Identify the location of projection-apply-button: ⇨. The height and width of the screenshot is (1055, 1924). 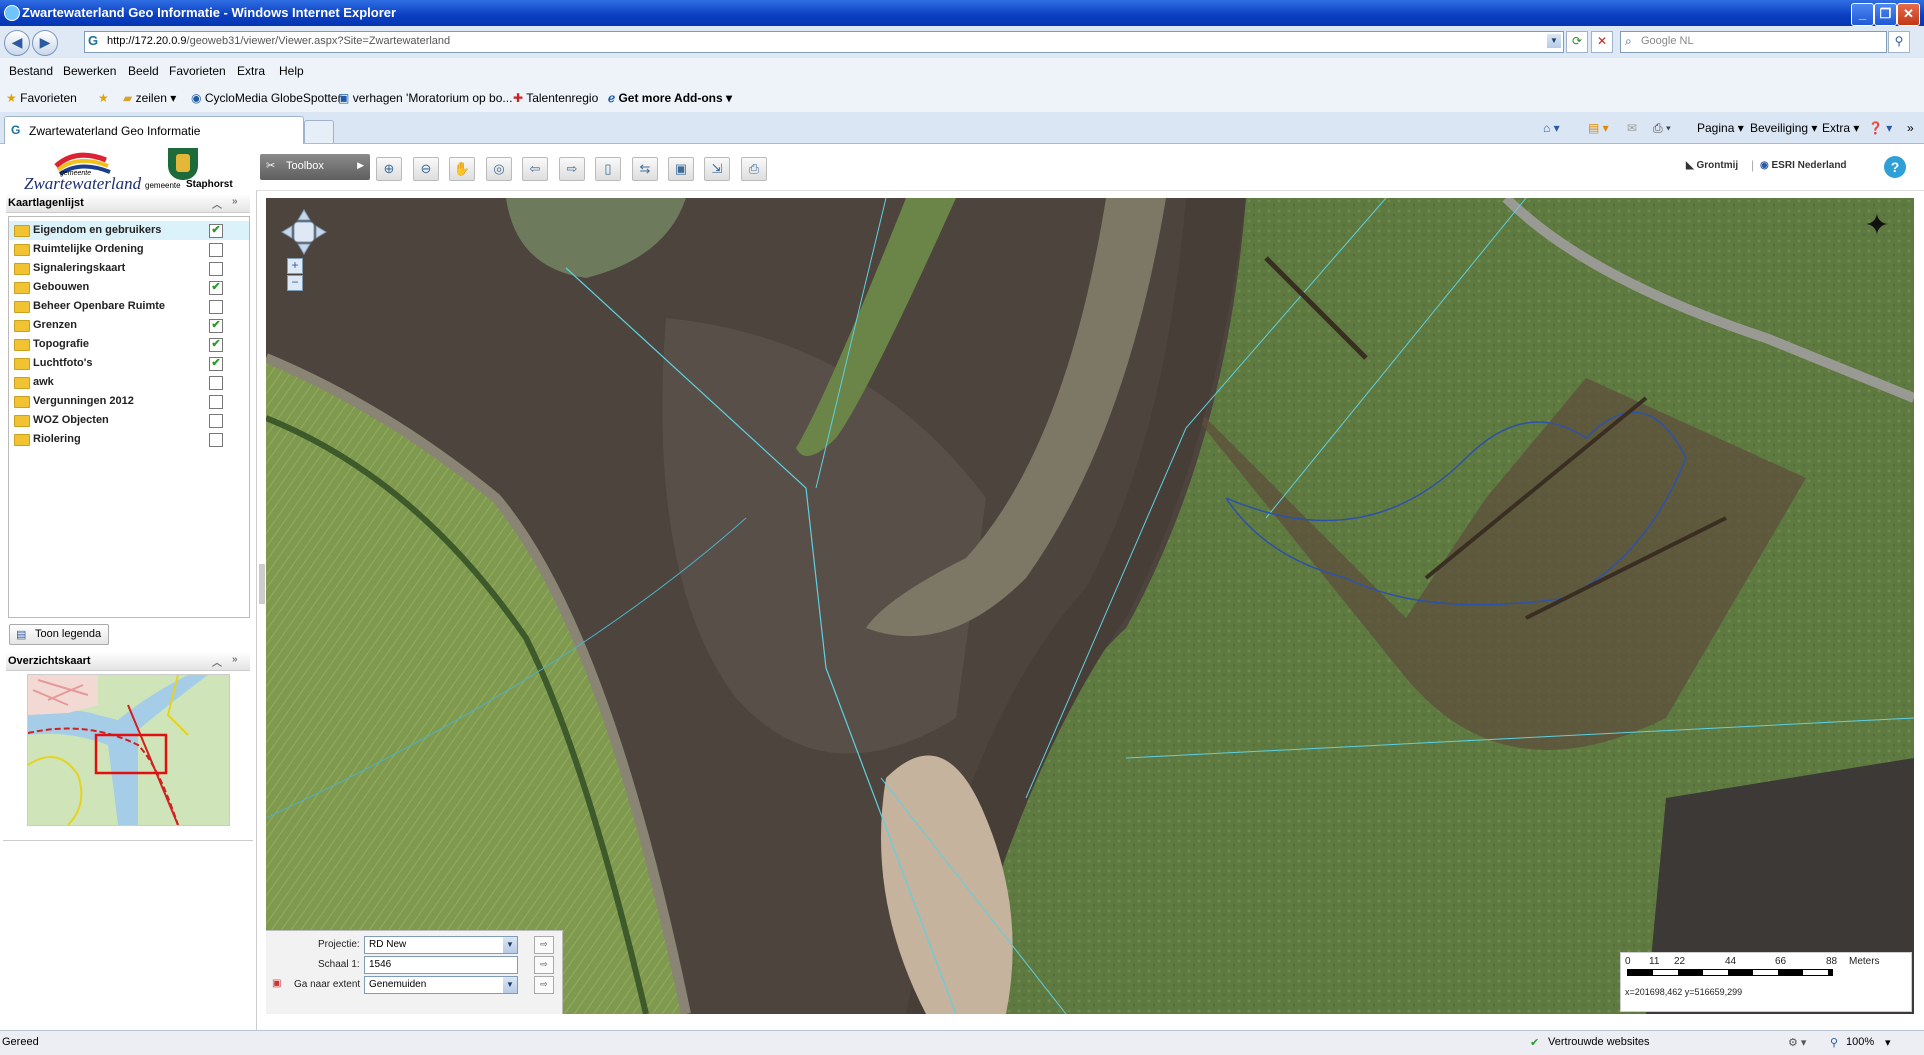
(544, 945).